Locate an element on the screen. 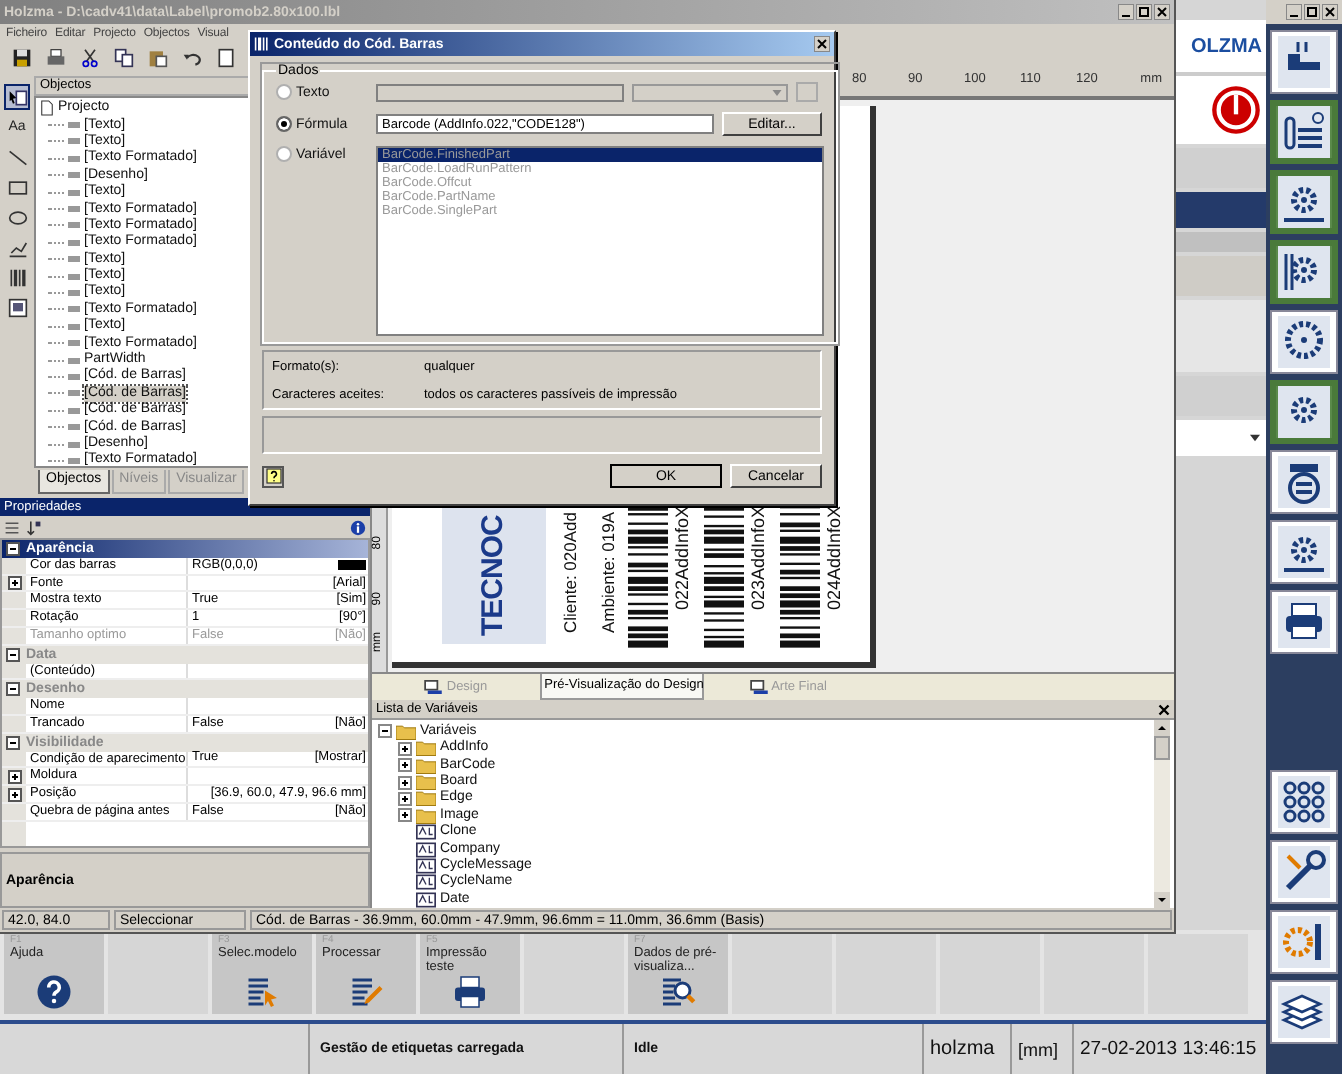  restore-icon is located at coordinates (1312, 12).